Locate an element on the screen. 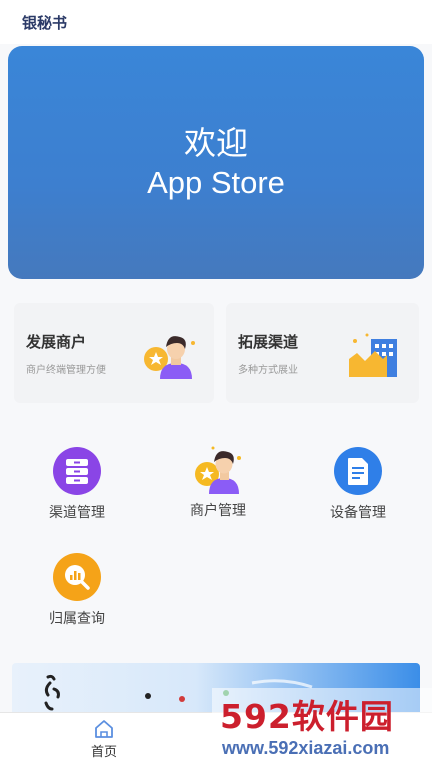 The height and width of the screenshot is (768, 432). top-bar: 银秘书 is located at coordinates (216, 22).